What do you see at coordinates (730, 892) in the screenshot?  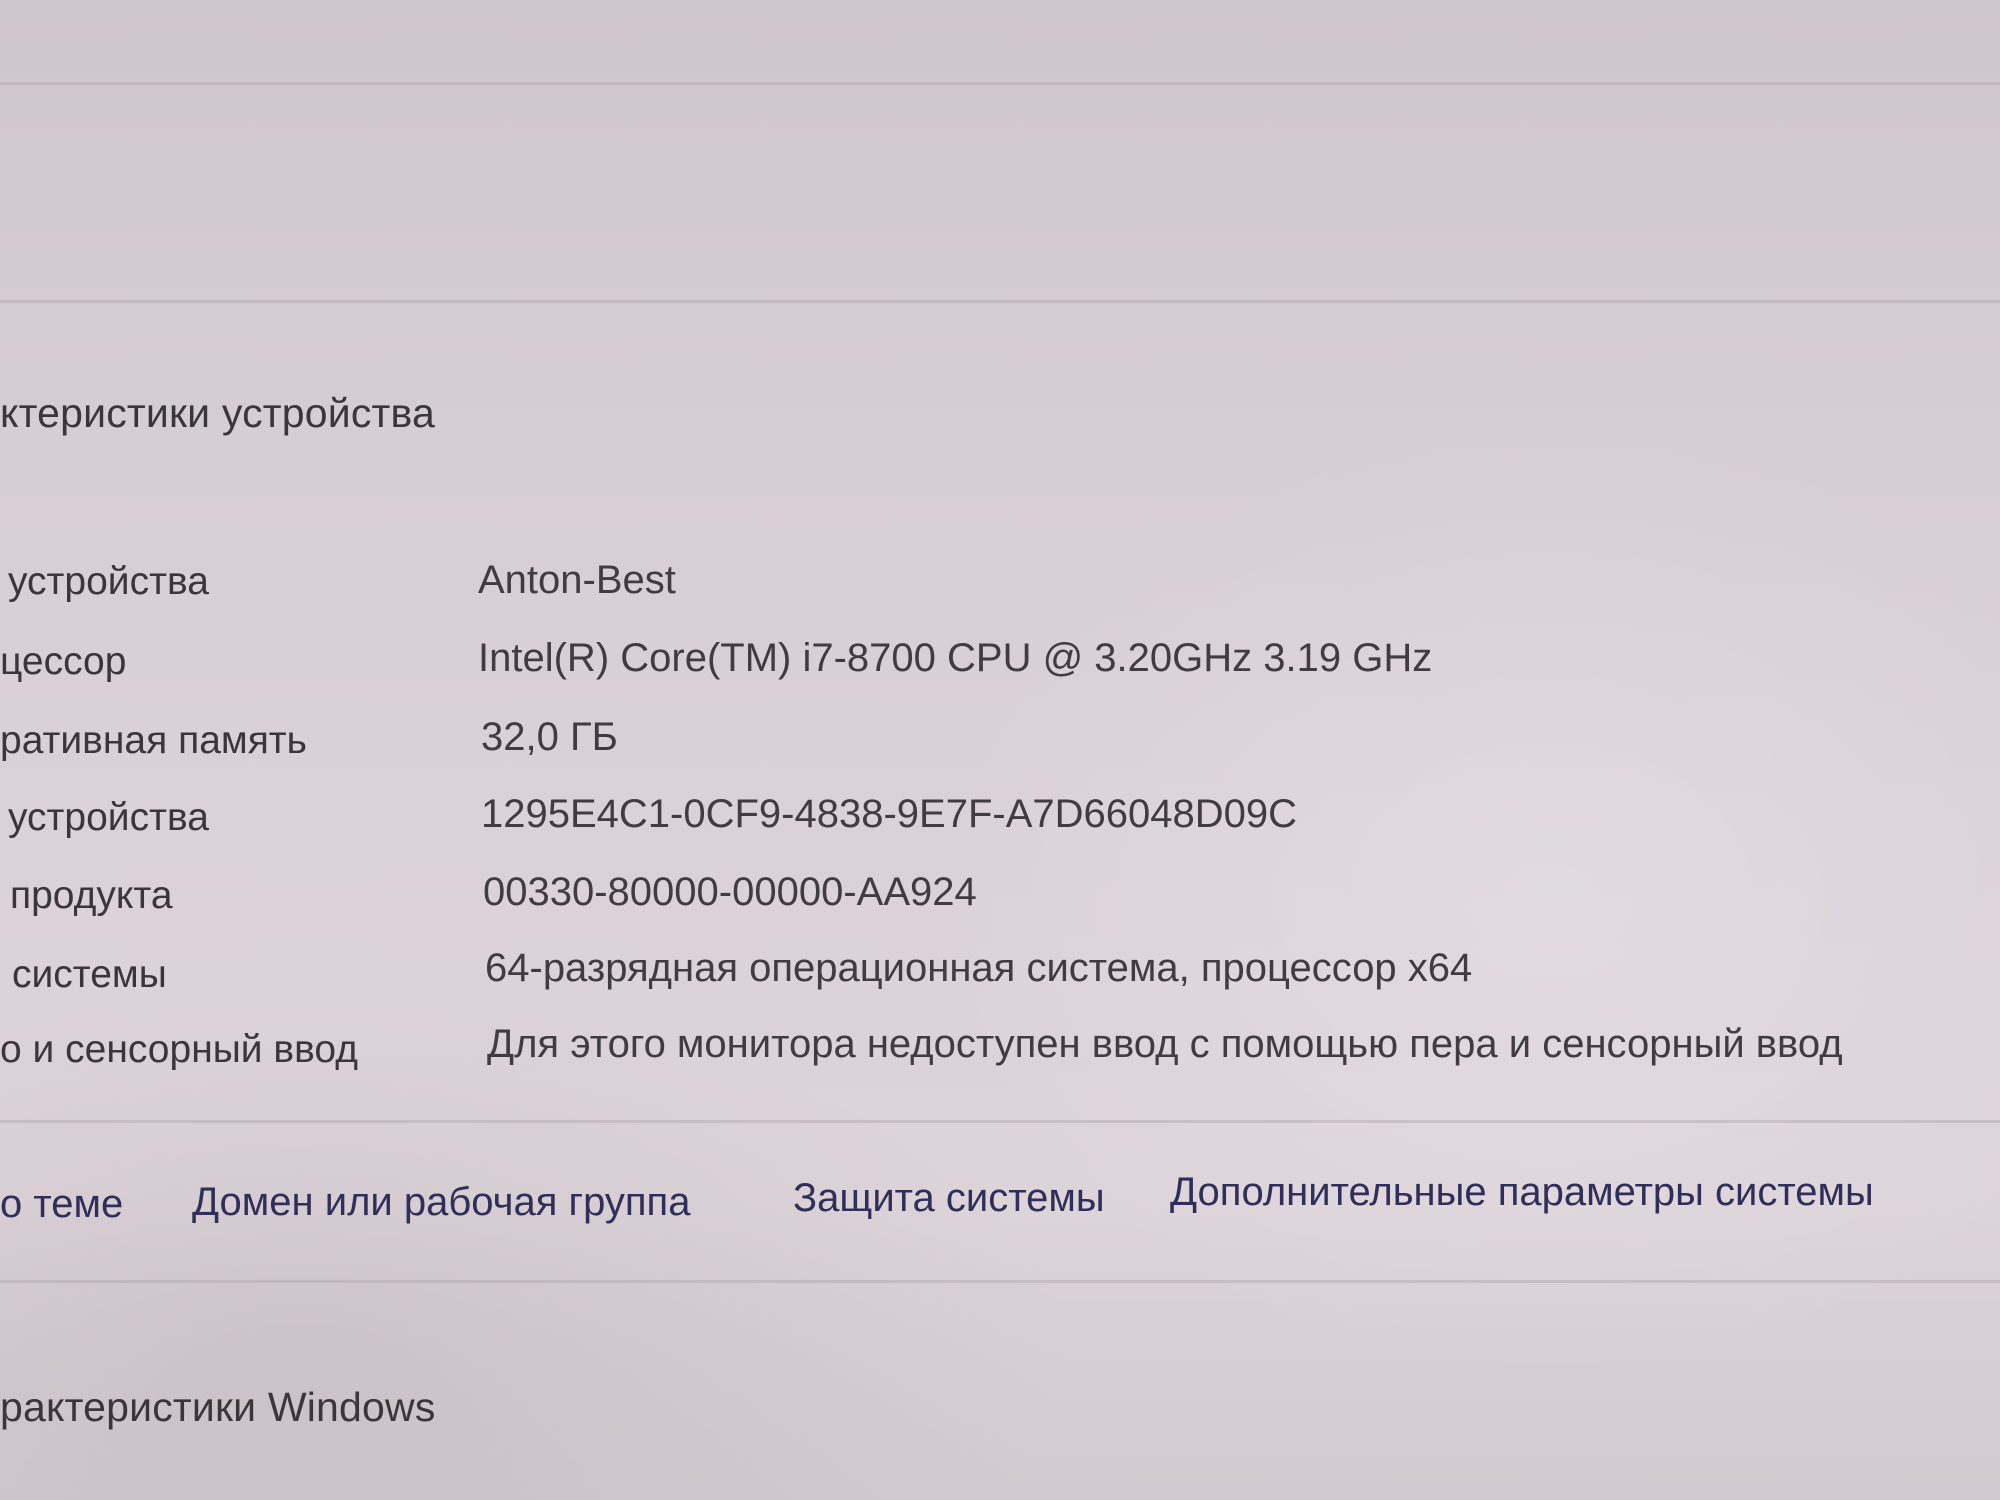 I see `spec-value: 00330-80000-00000-AA924` at bounding box center [730, 892].